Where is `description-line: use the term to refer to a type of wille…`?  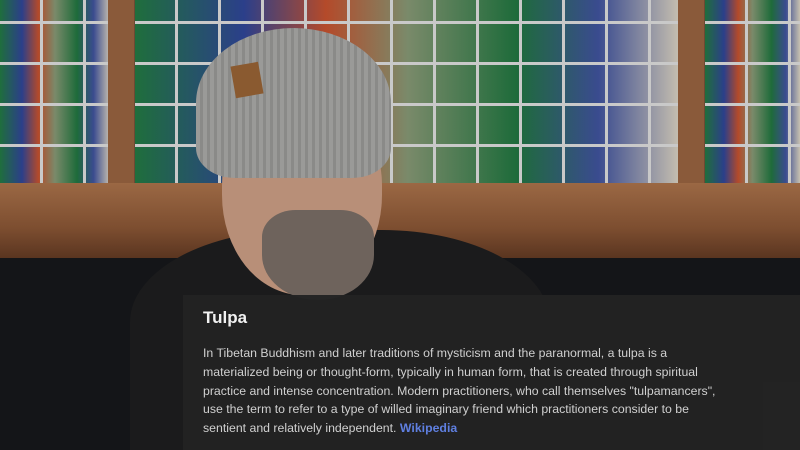 description-line: use the term to refer to a type of wille… is located at coordinates (446, 409).